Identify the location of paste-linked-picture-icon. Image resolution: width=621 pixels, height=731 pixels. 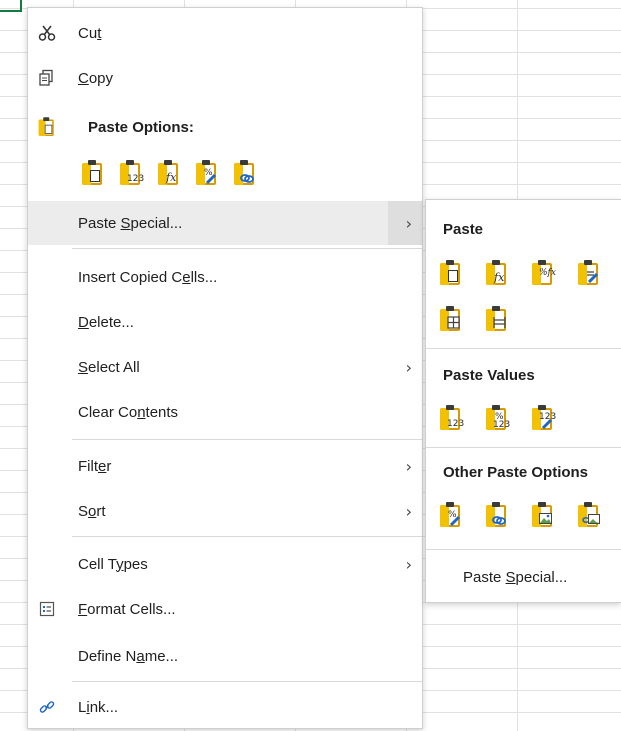
(589, 515).